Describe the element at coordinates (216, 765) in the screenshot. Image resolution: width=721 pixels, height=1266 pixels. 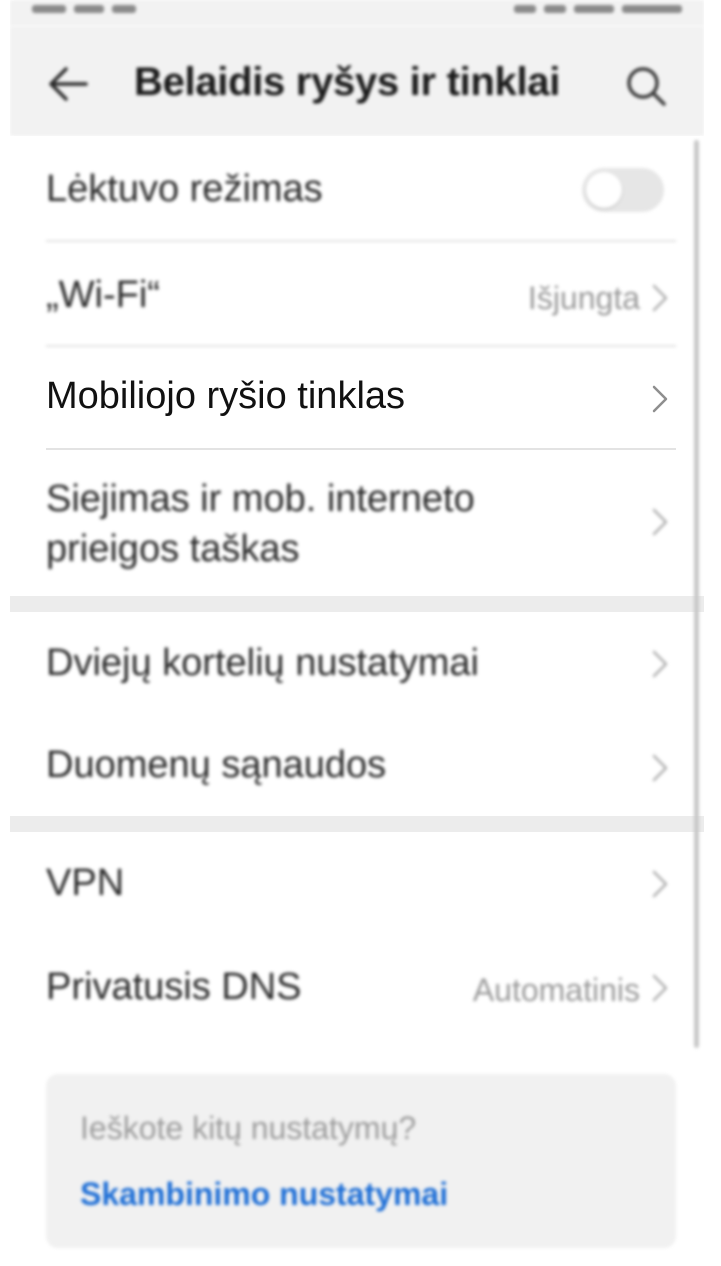
I see `data-usage-label: Duomenų sąnaudos` at that location.